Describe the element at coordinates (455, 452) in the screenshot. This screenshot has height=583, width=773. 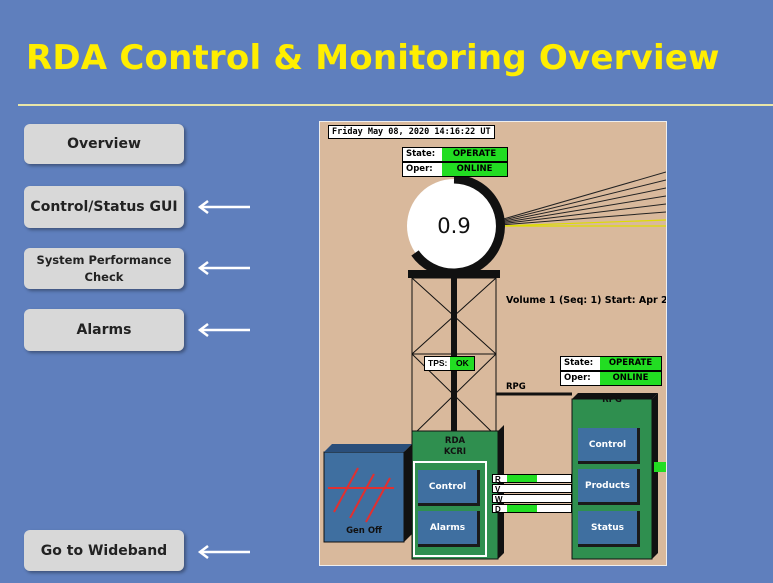
I see `rda-site: KCRI` at that location.